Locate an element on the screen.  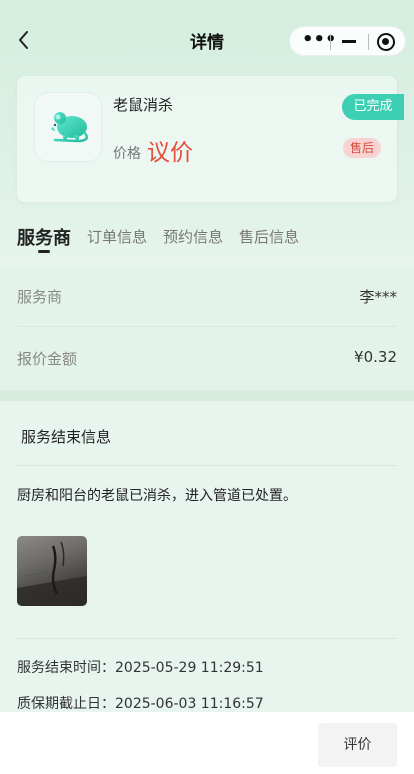
quote-amount-value: ¥0.32 is located at coordinates (375, 357).